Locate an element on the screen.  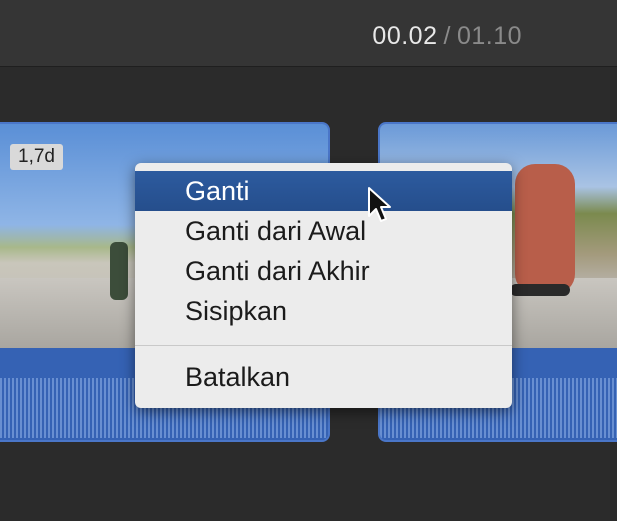
menu-item-ganti-dari-akhir: Ganti dari Akhir is located at coordinates (323, 271).